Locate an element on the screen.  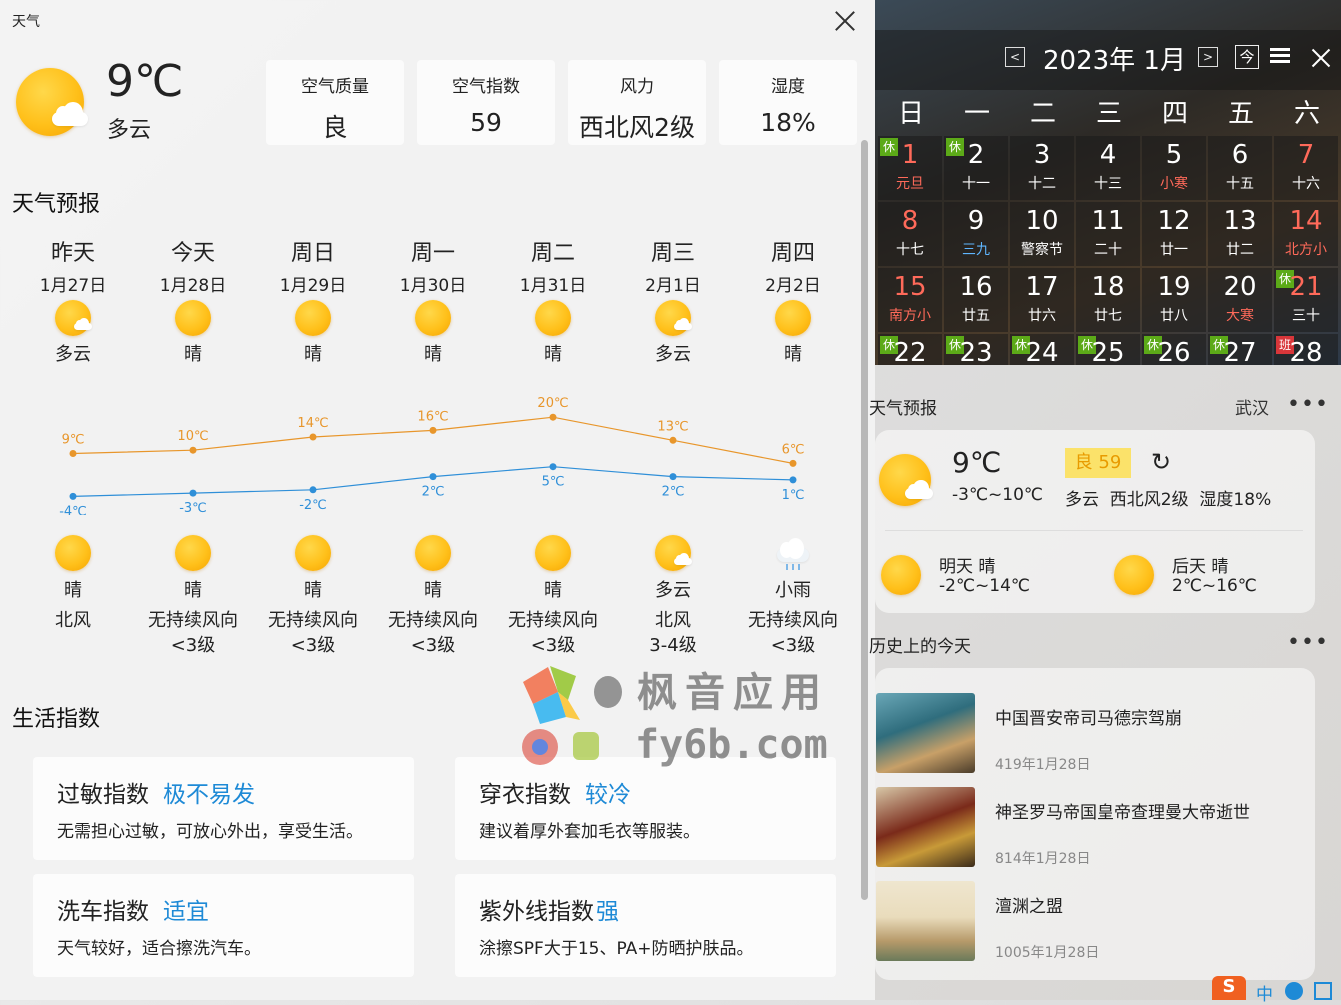
aqi-badge: 良 59 is located at coordinates (1098, 463).